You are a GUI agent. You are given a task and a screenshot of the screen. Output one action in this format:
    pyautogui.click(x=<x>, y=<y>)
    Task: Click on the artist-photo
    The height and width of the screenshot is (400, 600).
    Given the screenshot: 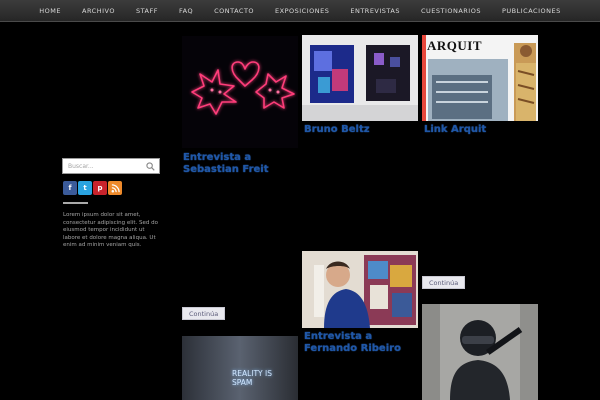 What is the action you would take?
    pyautogui.click(x=360, y=289)
    